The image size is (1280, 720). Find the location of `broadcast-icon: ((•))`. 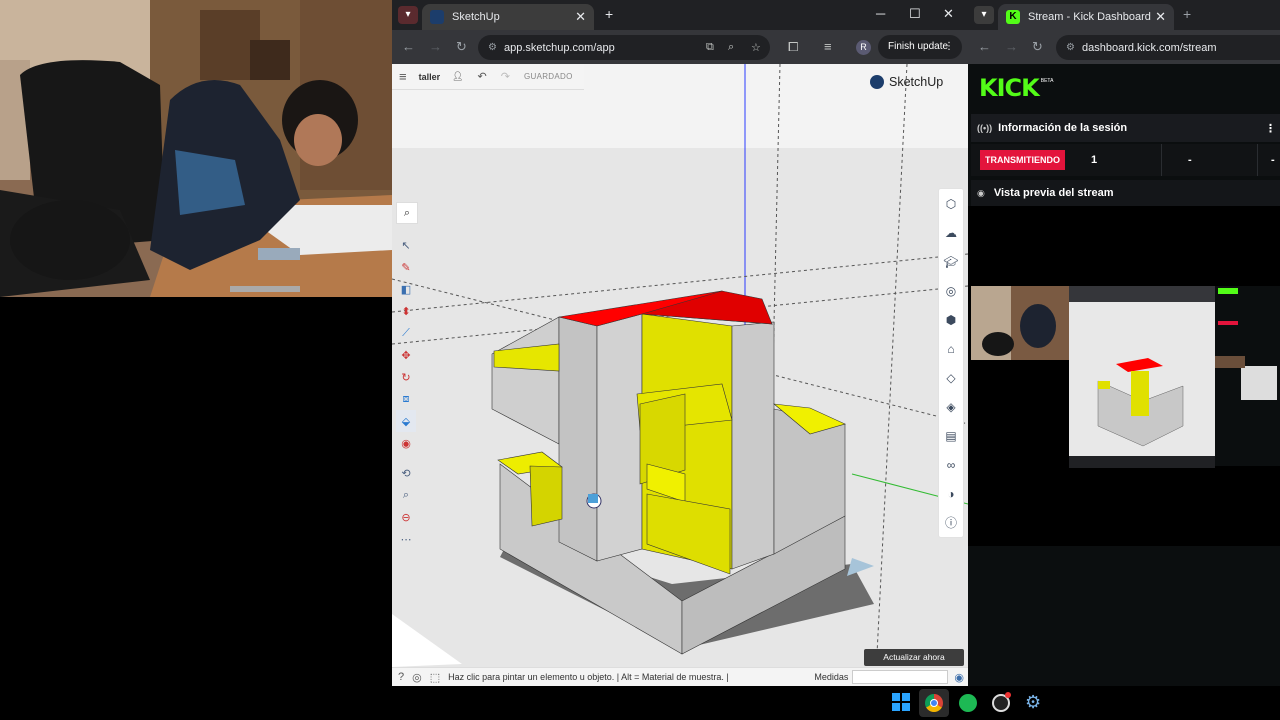

broadcast-icon: ((•)) is located at coordinates (985, 128).